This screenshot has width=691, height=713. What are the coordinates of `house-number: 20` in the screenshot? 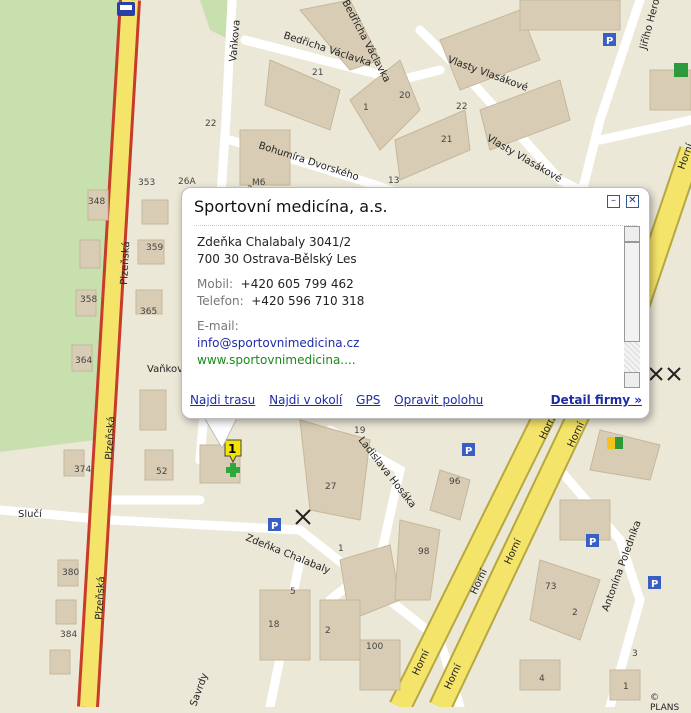 It's located at (405, 96).